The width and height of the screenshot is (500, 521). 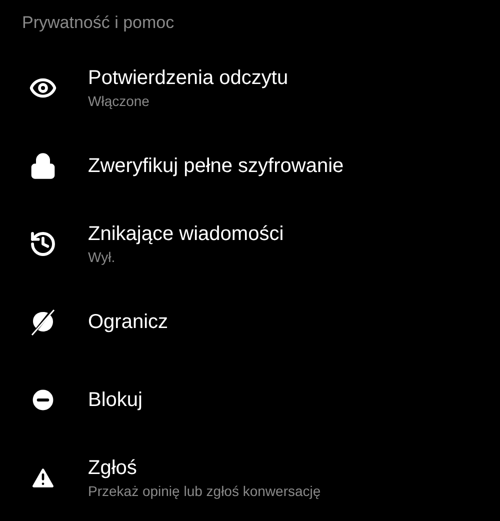 What do you see at coordinates (250, 322) in the screenshot?
I see `settings-item: Ogranicz` at bounding box center [250, 322].